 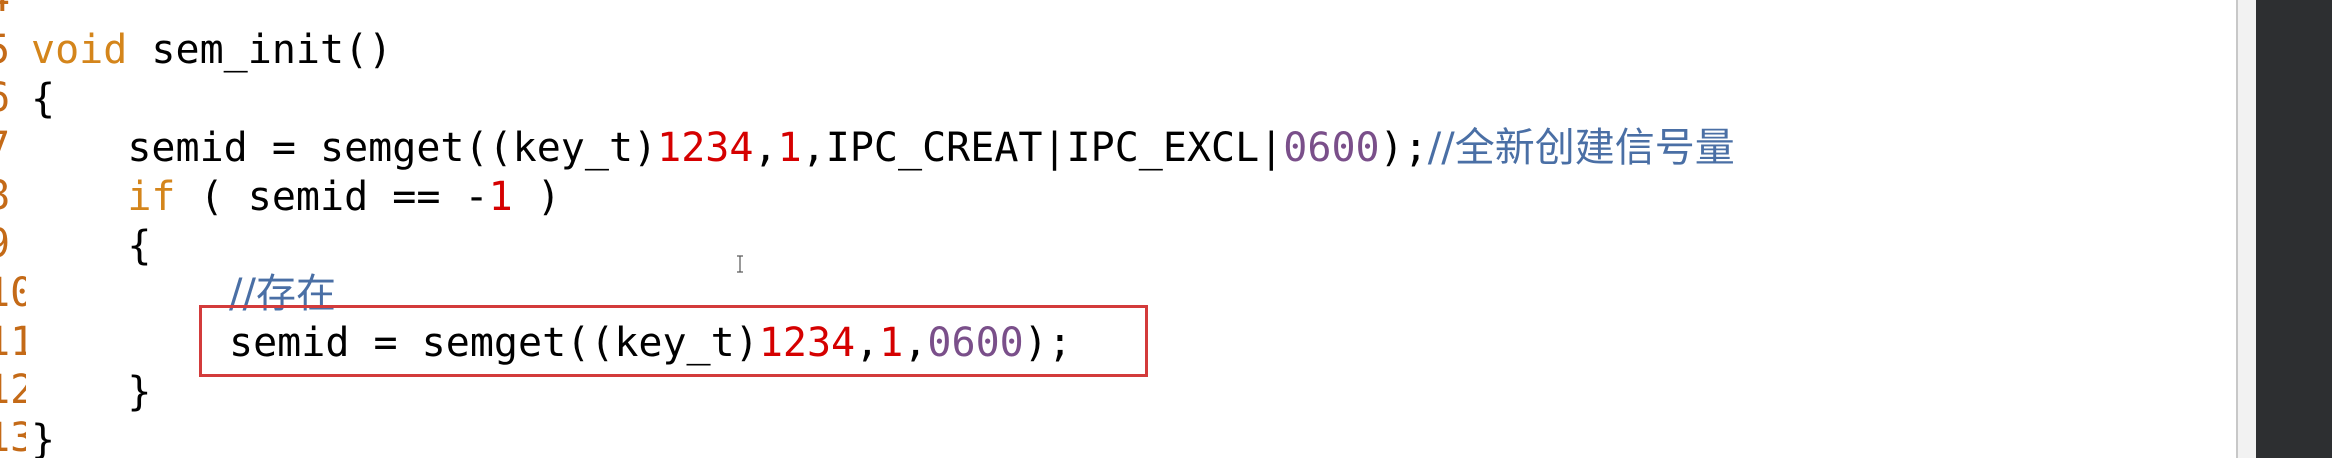 What do you see at coordinates (705, 148) in the screenshot?
I see `code-token-num: 1234` at bounding box center [705, 148].